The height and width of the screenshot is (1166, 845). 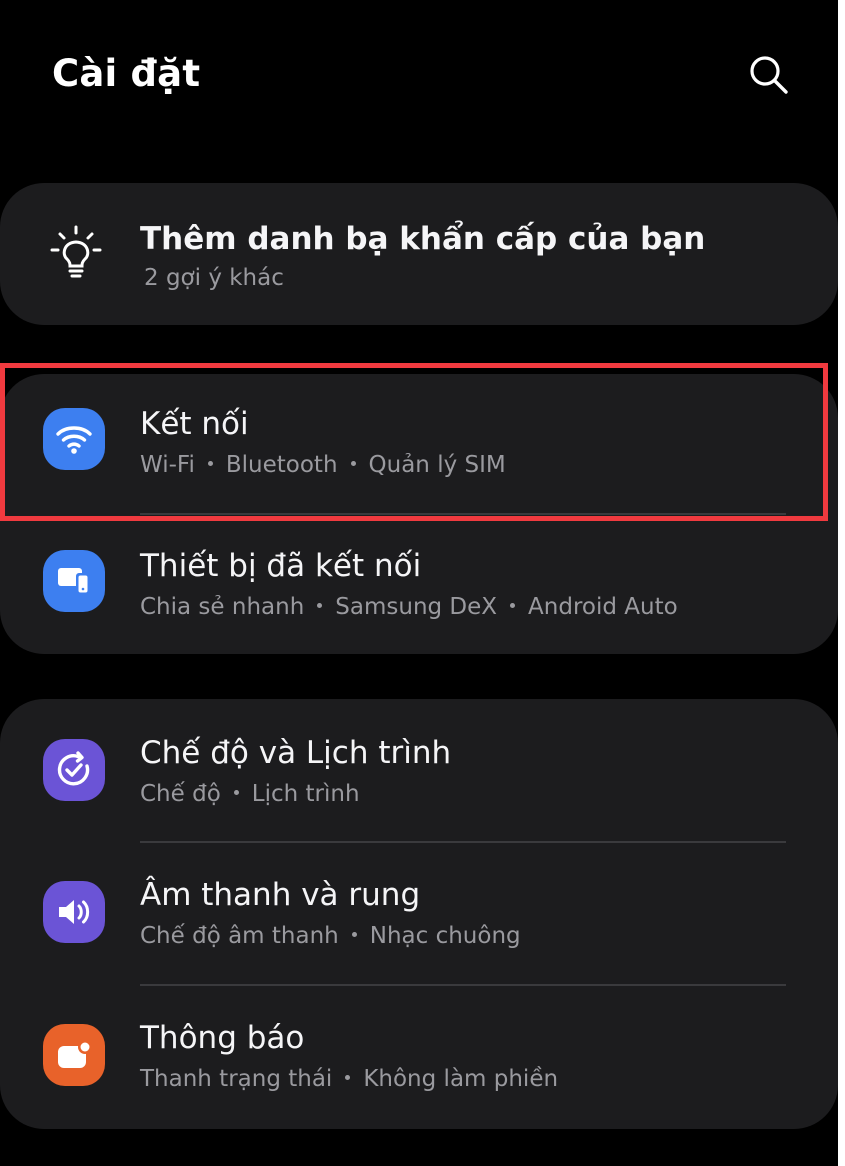 I want to click on subtitle-part: Lịch trình, so click(x=305, y=794).